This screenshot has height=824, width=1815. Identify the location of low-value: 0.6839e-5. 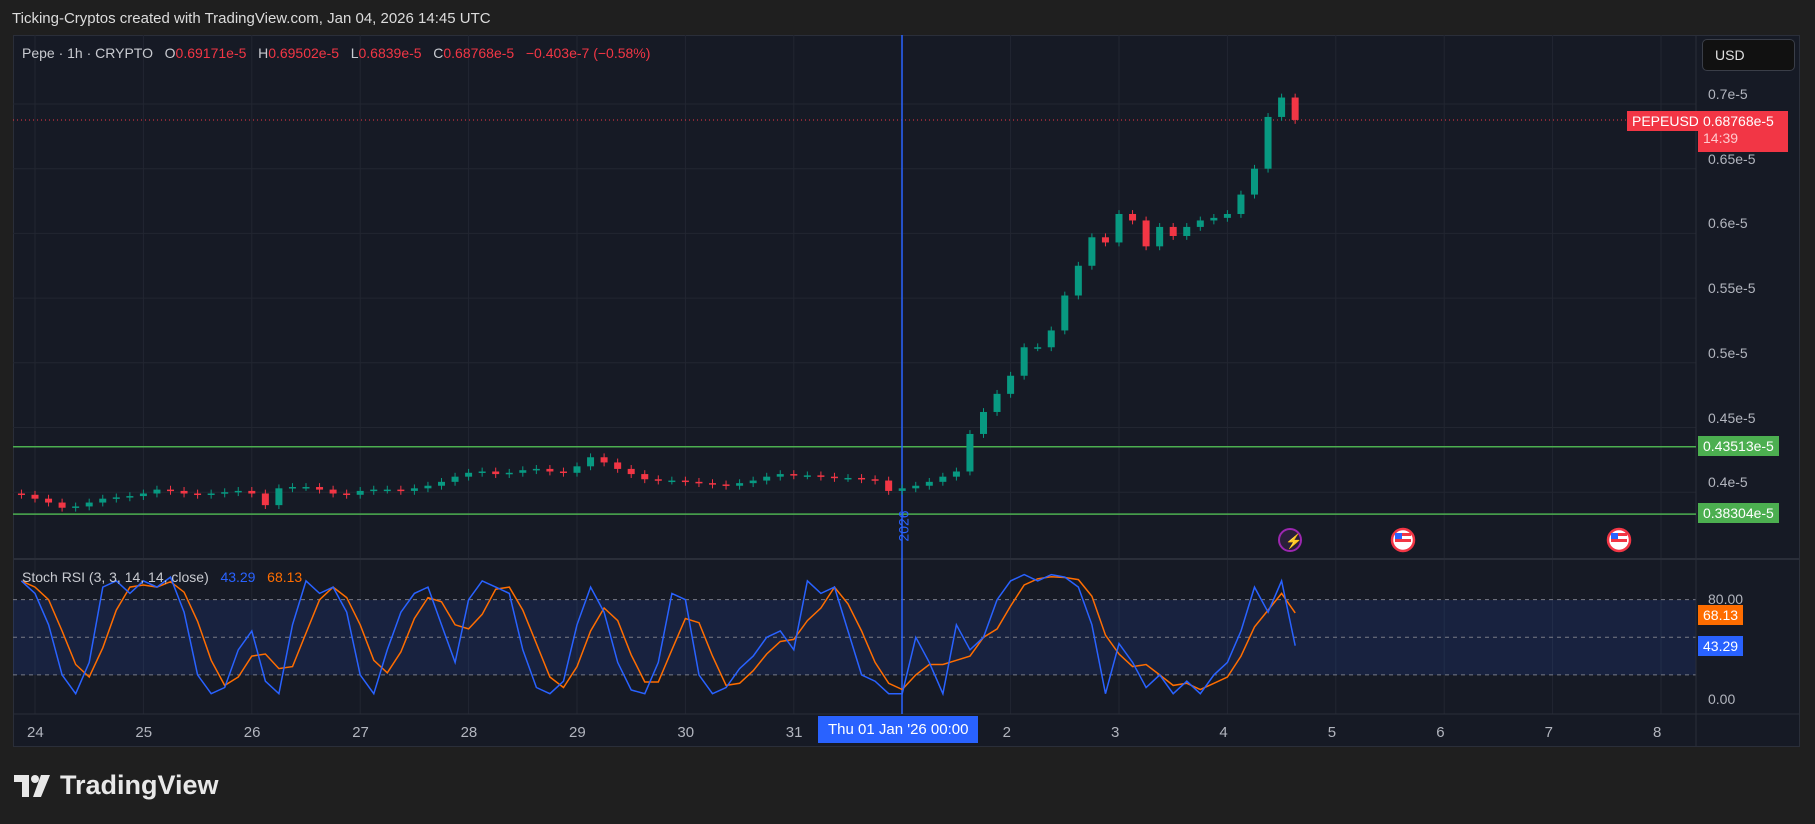
(390, 53).